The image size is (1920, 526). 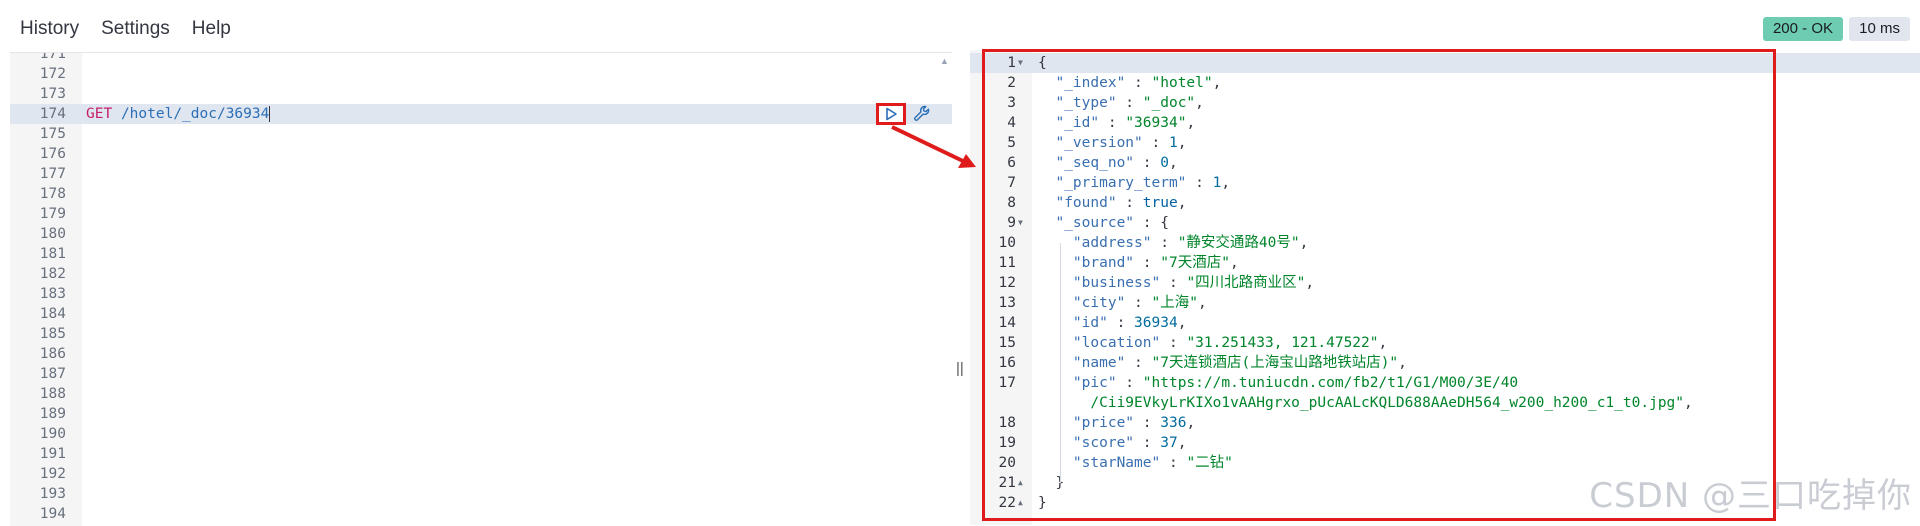 What do you see at coordinates (1750, 496) in the screenshot?
I see `watermark: CSDN @三口吃掉你` at bounding box center [1750, 496].